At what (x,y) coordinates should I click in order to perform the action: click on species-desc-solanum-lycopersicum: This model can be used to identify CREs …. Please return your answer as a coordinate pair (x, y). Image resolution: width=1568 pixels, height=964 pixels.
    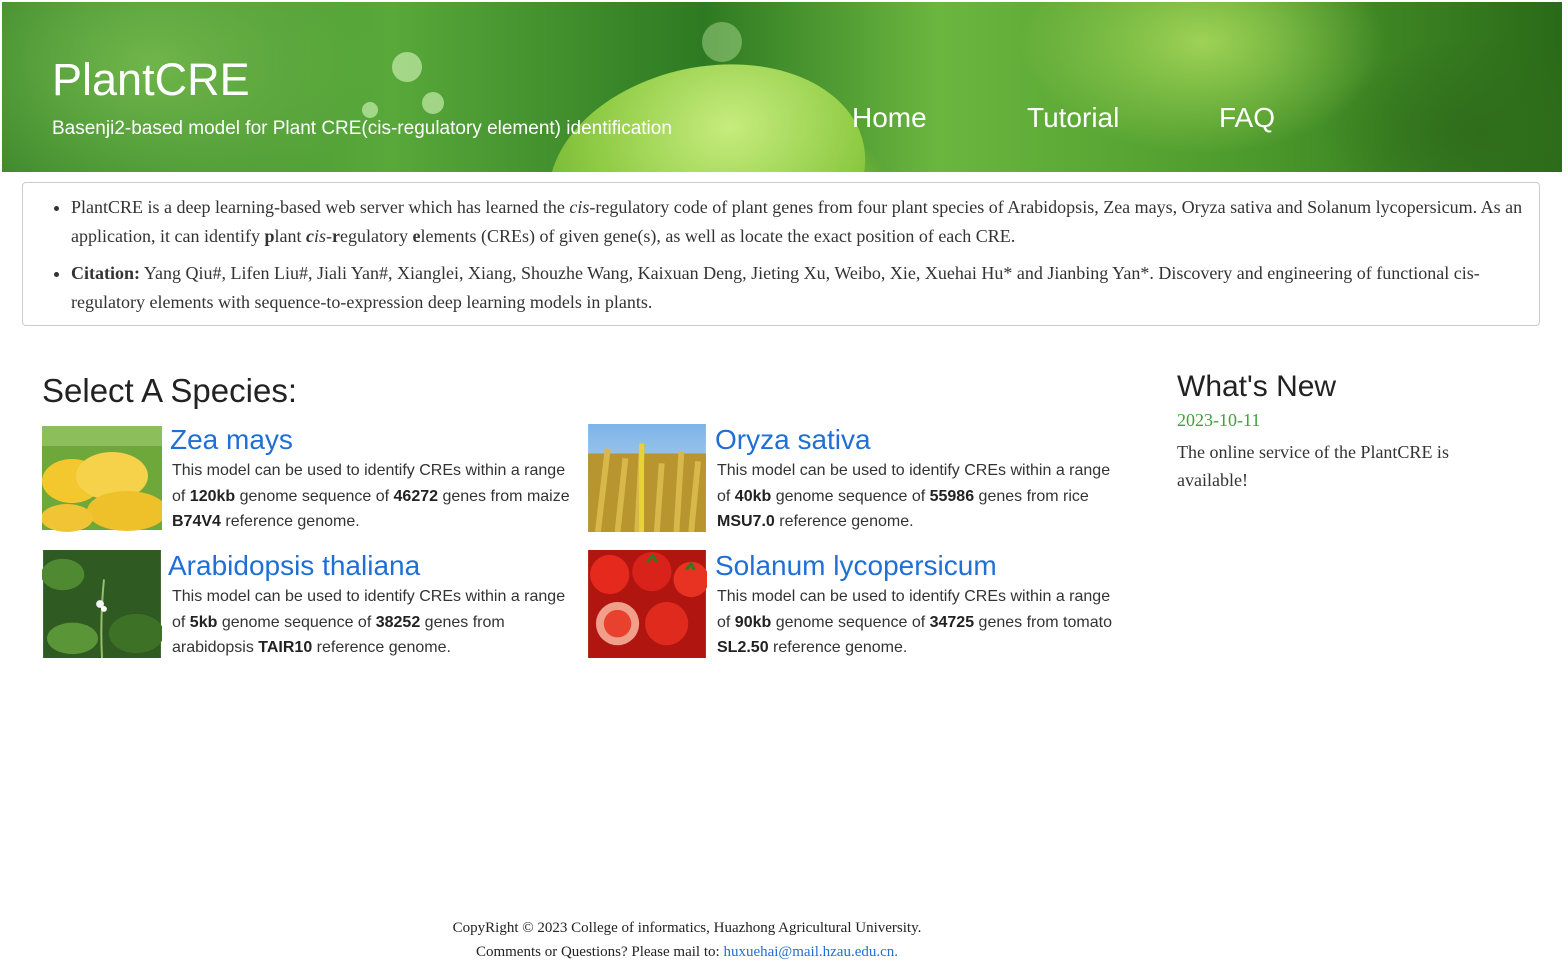
    Looking at the image, I should click on (914, 622).